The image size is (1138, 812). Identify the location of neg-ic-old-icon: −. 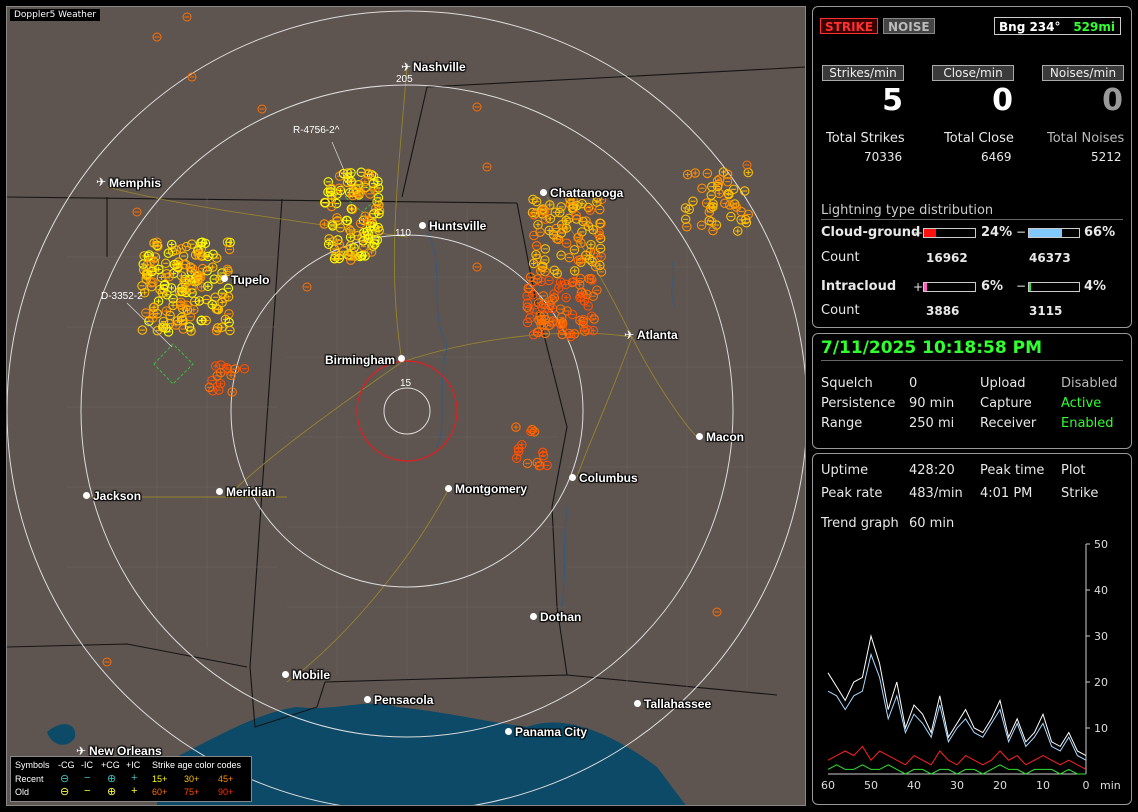
(87, 791).